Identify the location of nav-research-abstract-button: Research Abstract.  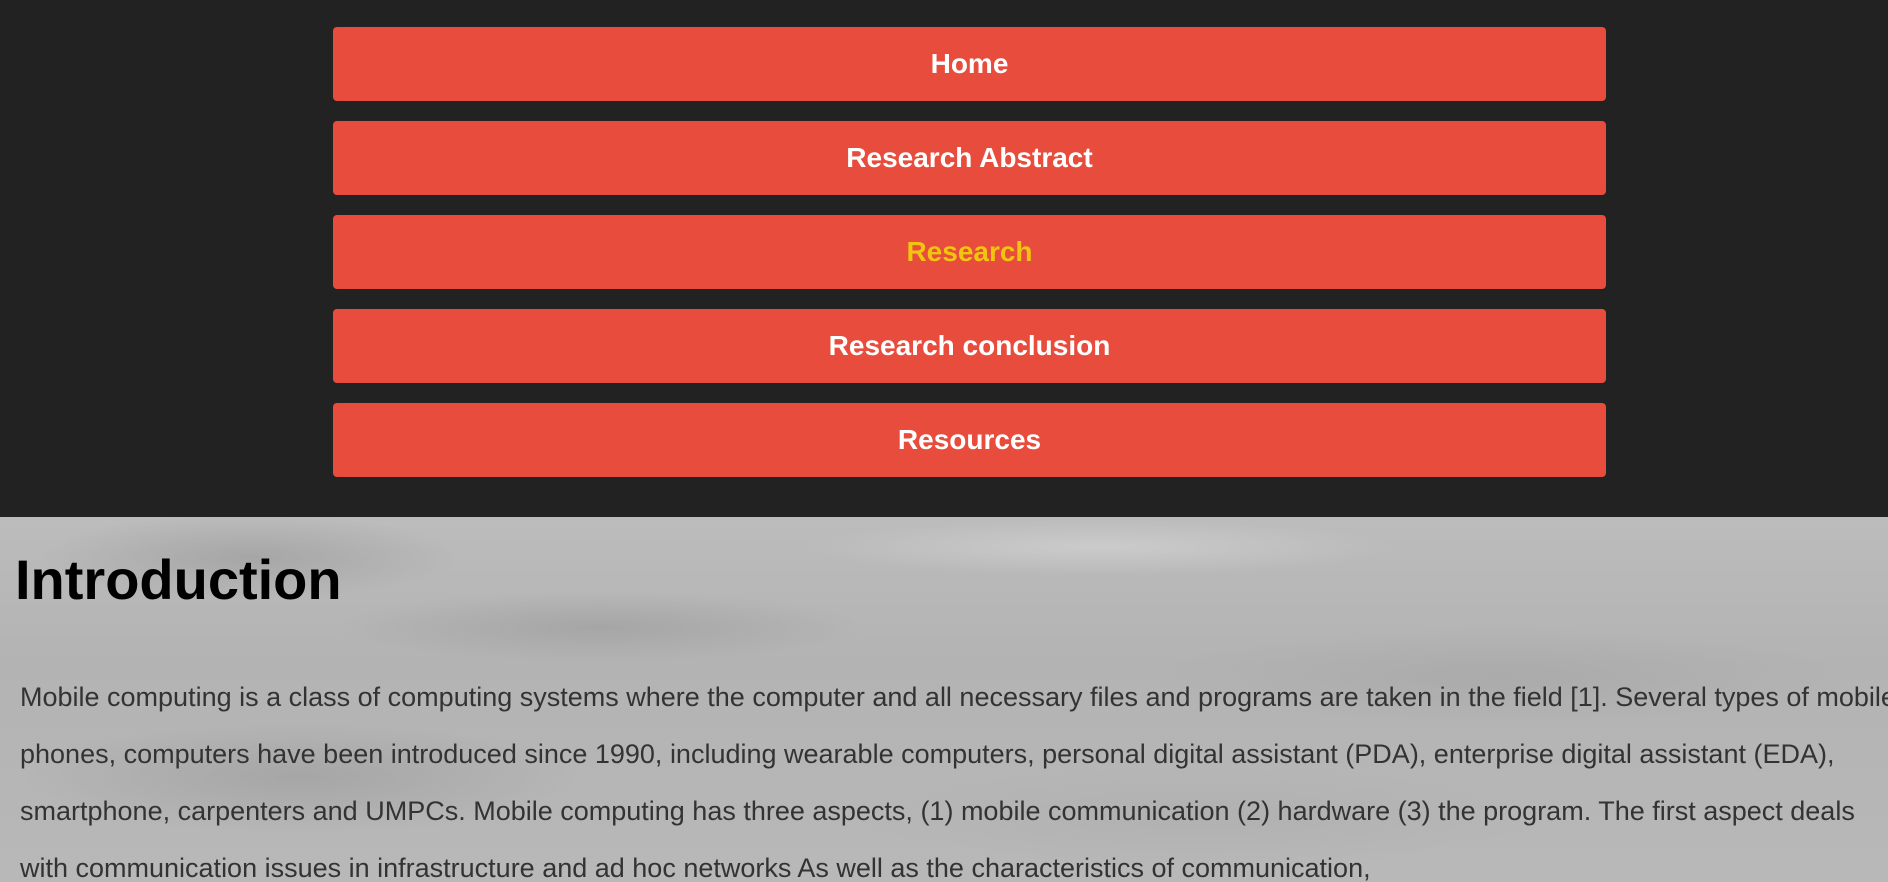
(969, 158).